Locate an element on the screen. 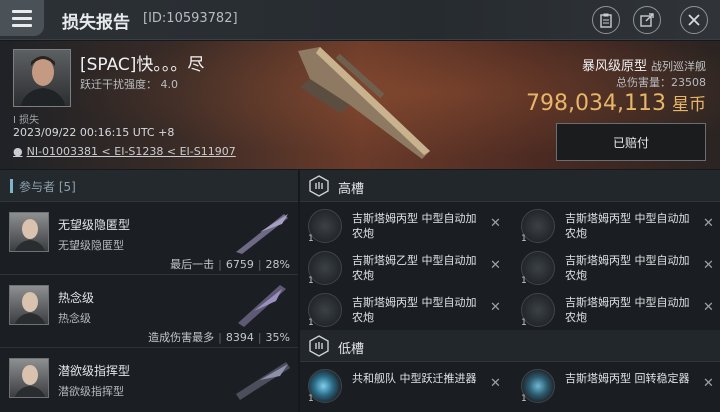 The image size is (720, 412). module-item: 1 共和舰队 中型跃迁推进器 ✕ is located at coordinates (405, 387).